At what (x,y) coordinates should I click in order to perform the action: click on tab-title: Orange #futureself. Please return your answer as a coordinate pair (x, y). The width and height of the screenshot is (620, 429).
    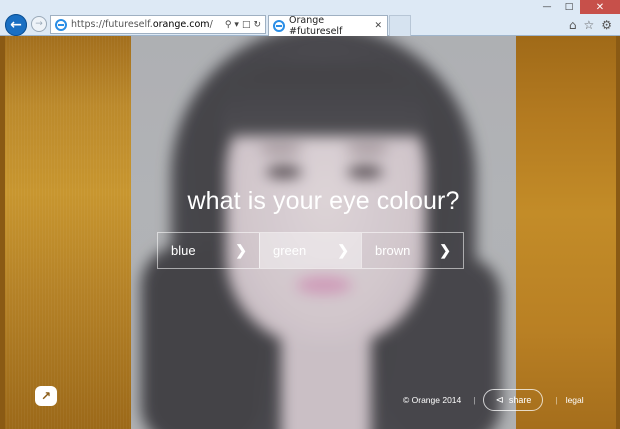
    Looking at the image, I should click on (316, 26).